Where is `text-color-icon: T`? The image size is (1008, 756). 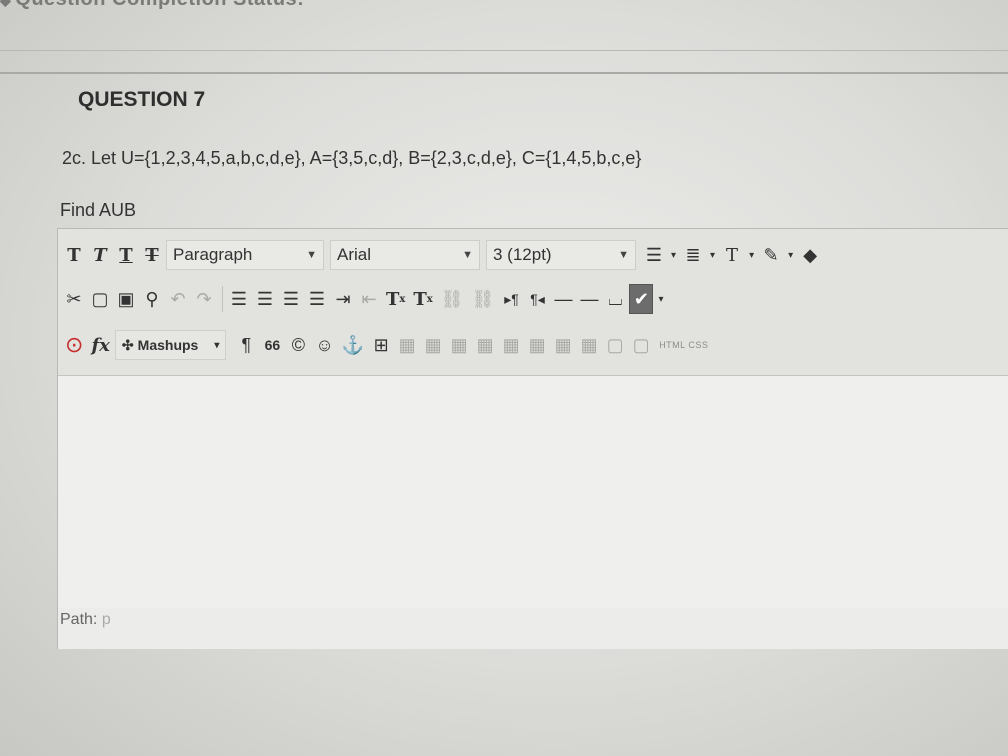
text-color-icon: T is located at coordinates (732, 255).